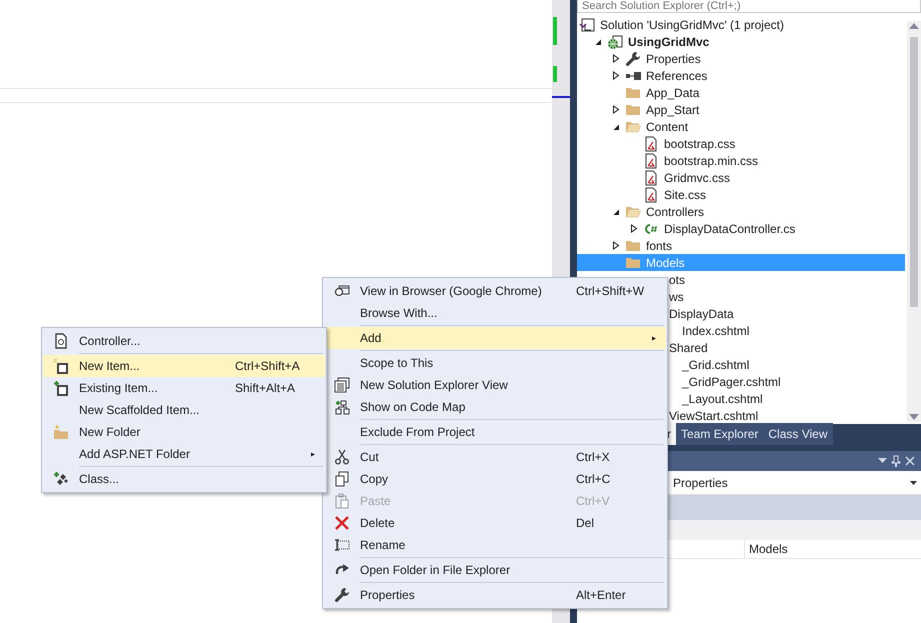 This screenshot has width=921, height=623. I want to click on menu-item: Cut Ctrl+X, so click(495, 457).